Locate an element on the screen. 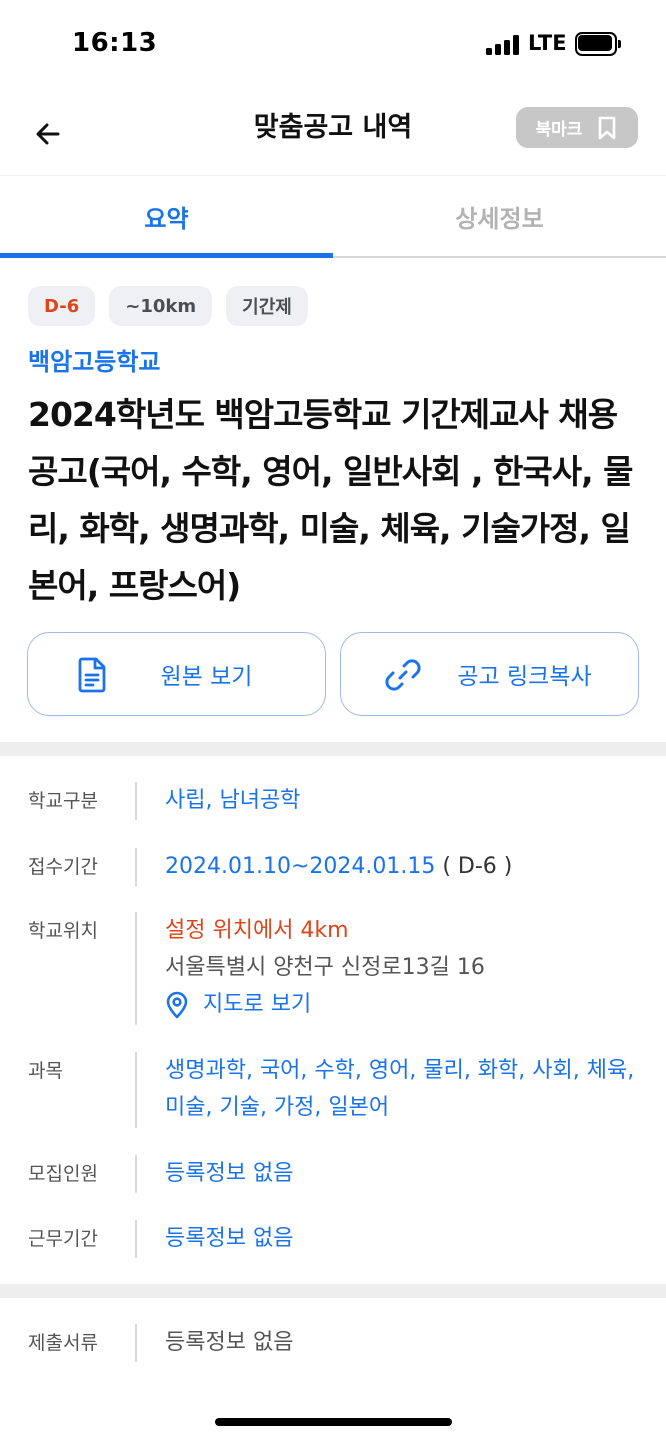 The height and width of the screenshot is (1440, 666). info-label: 접수기간 is located at coordinates (63, 867).